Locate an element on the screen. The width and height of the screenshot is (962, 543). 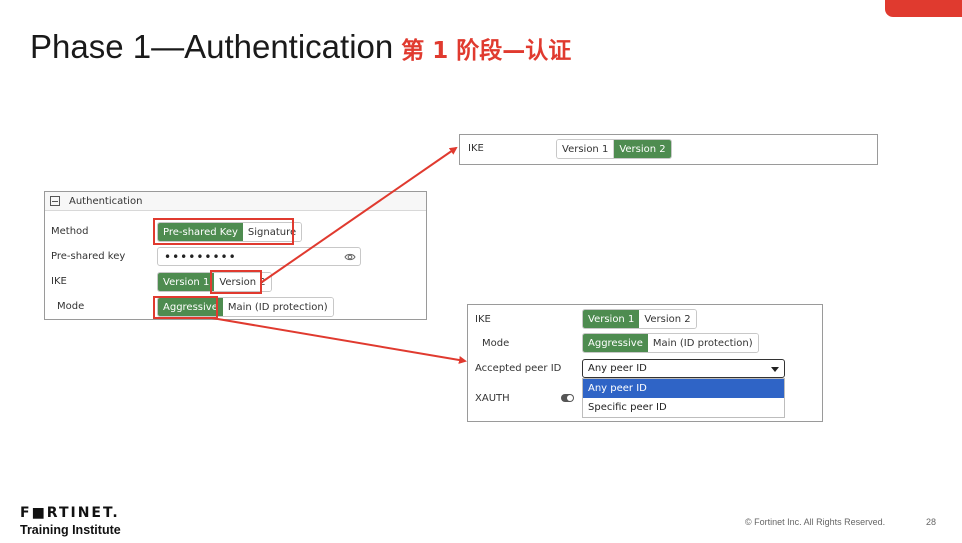
accepted-peer-id-dropdown: Any peer ID Specific peer ID is located at coordinates (683, 398).